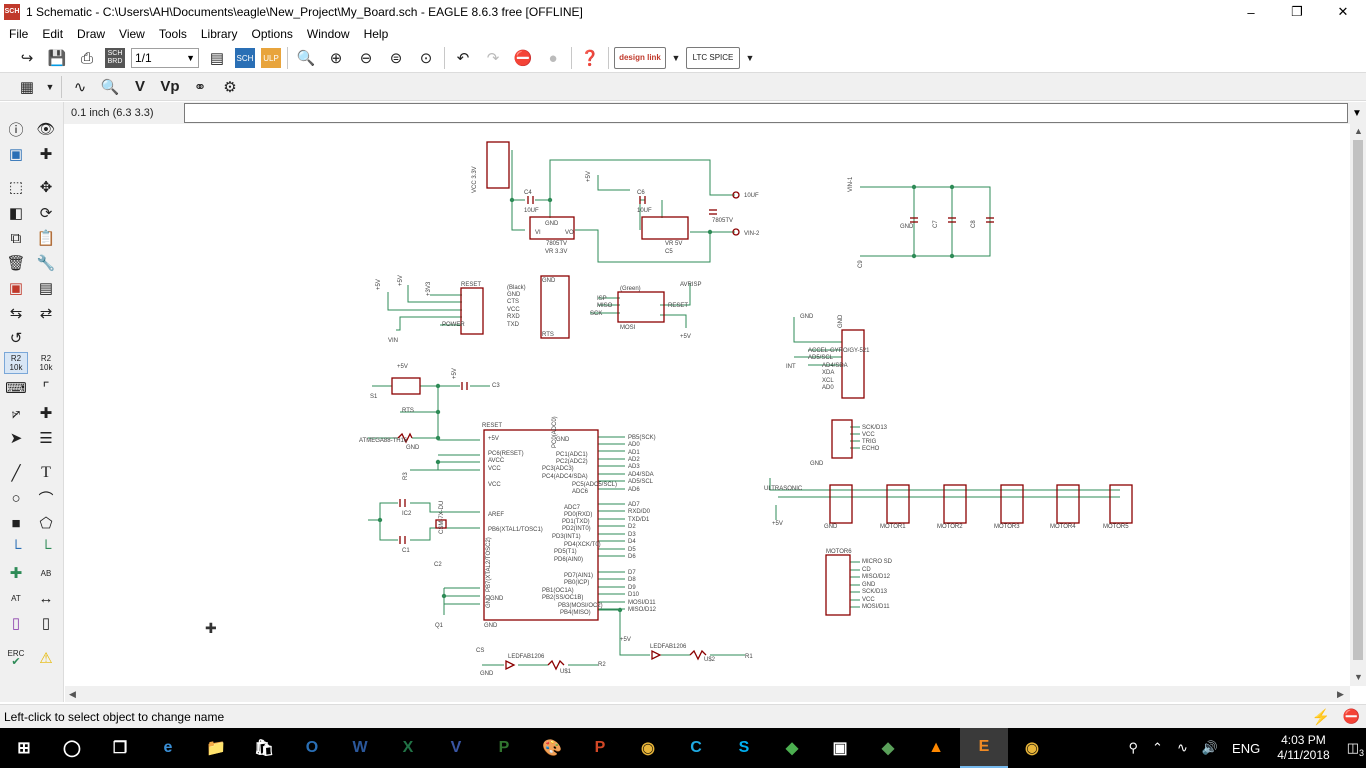 The image size is (1366, 768). Describe the element at coordinates (87, 58) in the screenshot. I see `print-icon: ⎙` at that location.